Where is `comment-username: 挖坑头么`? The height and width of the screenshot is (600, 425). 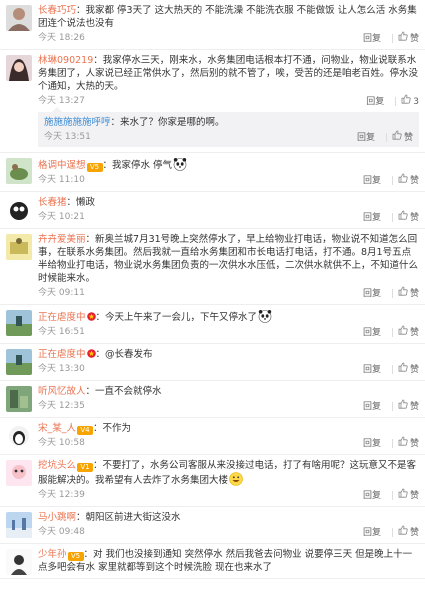 comment-username: 挖坑头么 is located at coordinates (57, 465).